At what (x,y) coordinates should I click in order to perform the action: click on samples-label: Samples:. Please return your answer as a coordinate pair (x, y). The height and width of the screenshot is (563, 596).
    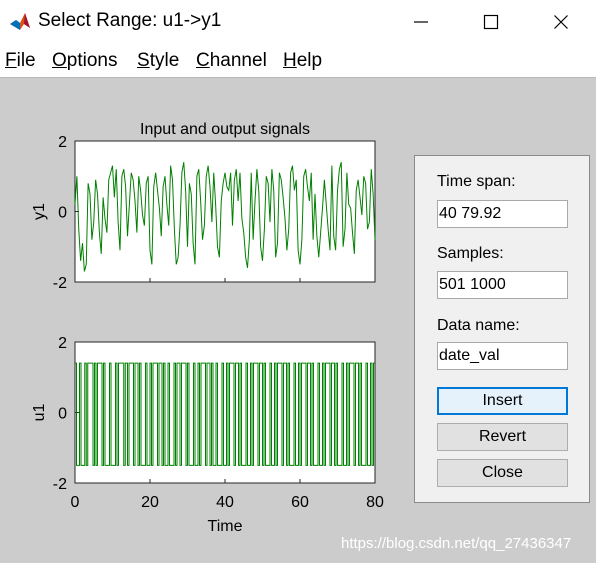
    Looking at the image, I should click on (470, 253).